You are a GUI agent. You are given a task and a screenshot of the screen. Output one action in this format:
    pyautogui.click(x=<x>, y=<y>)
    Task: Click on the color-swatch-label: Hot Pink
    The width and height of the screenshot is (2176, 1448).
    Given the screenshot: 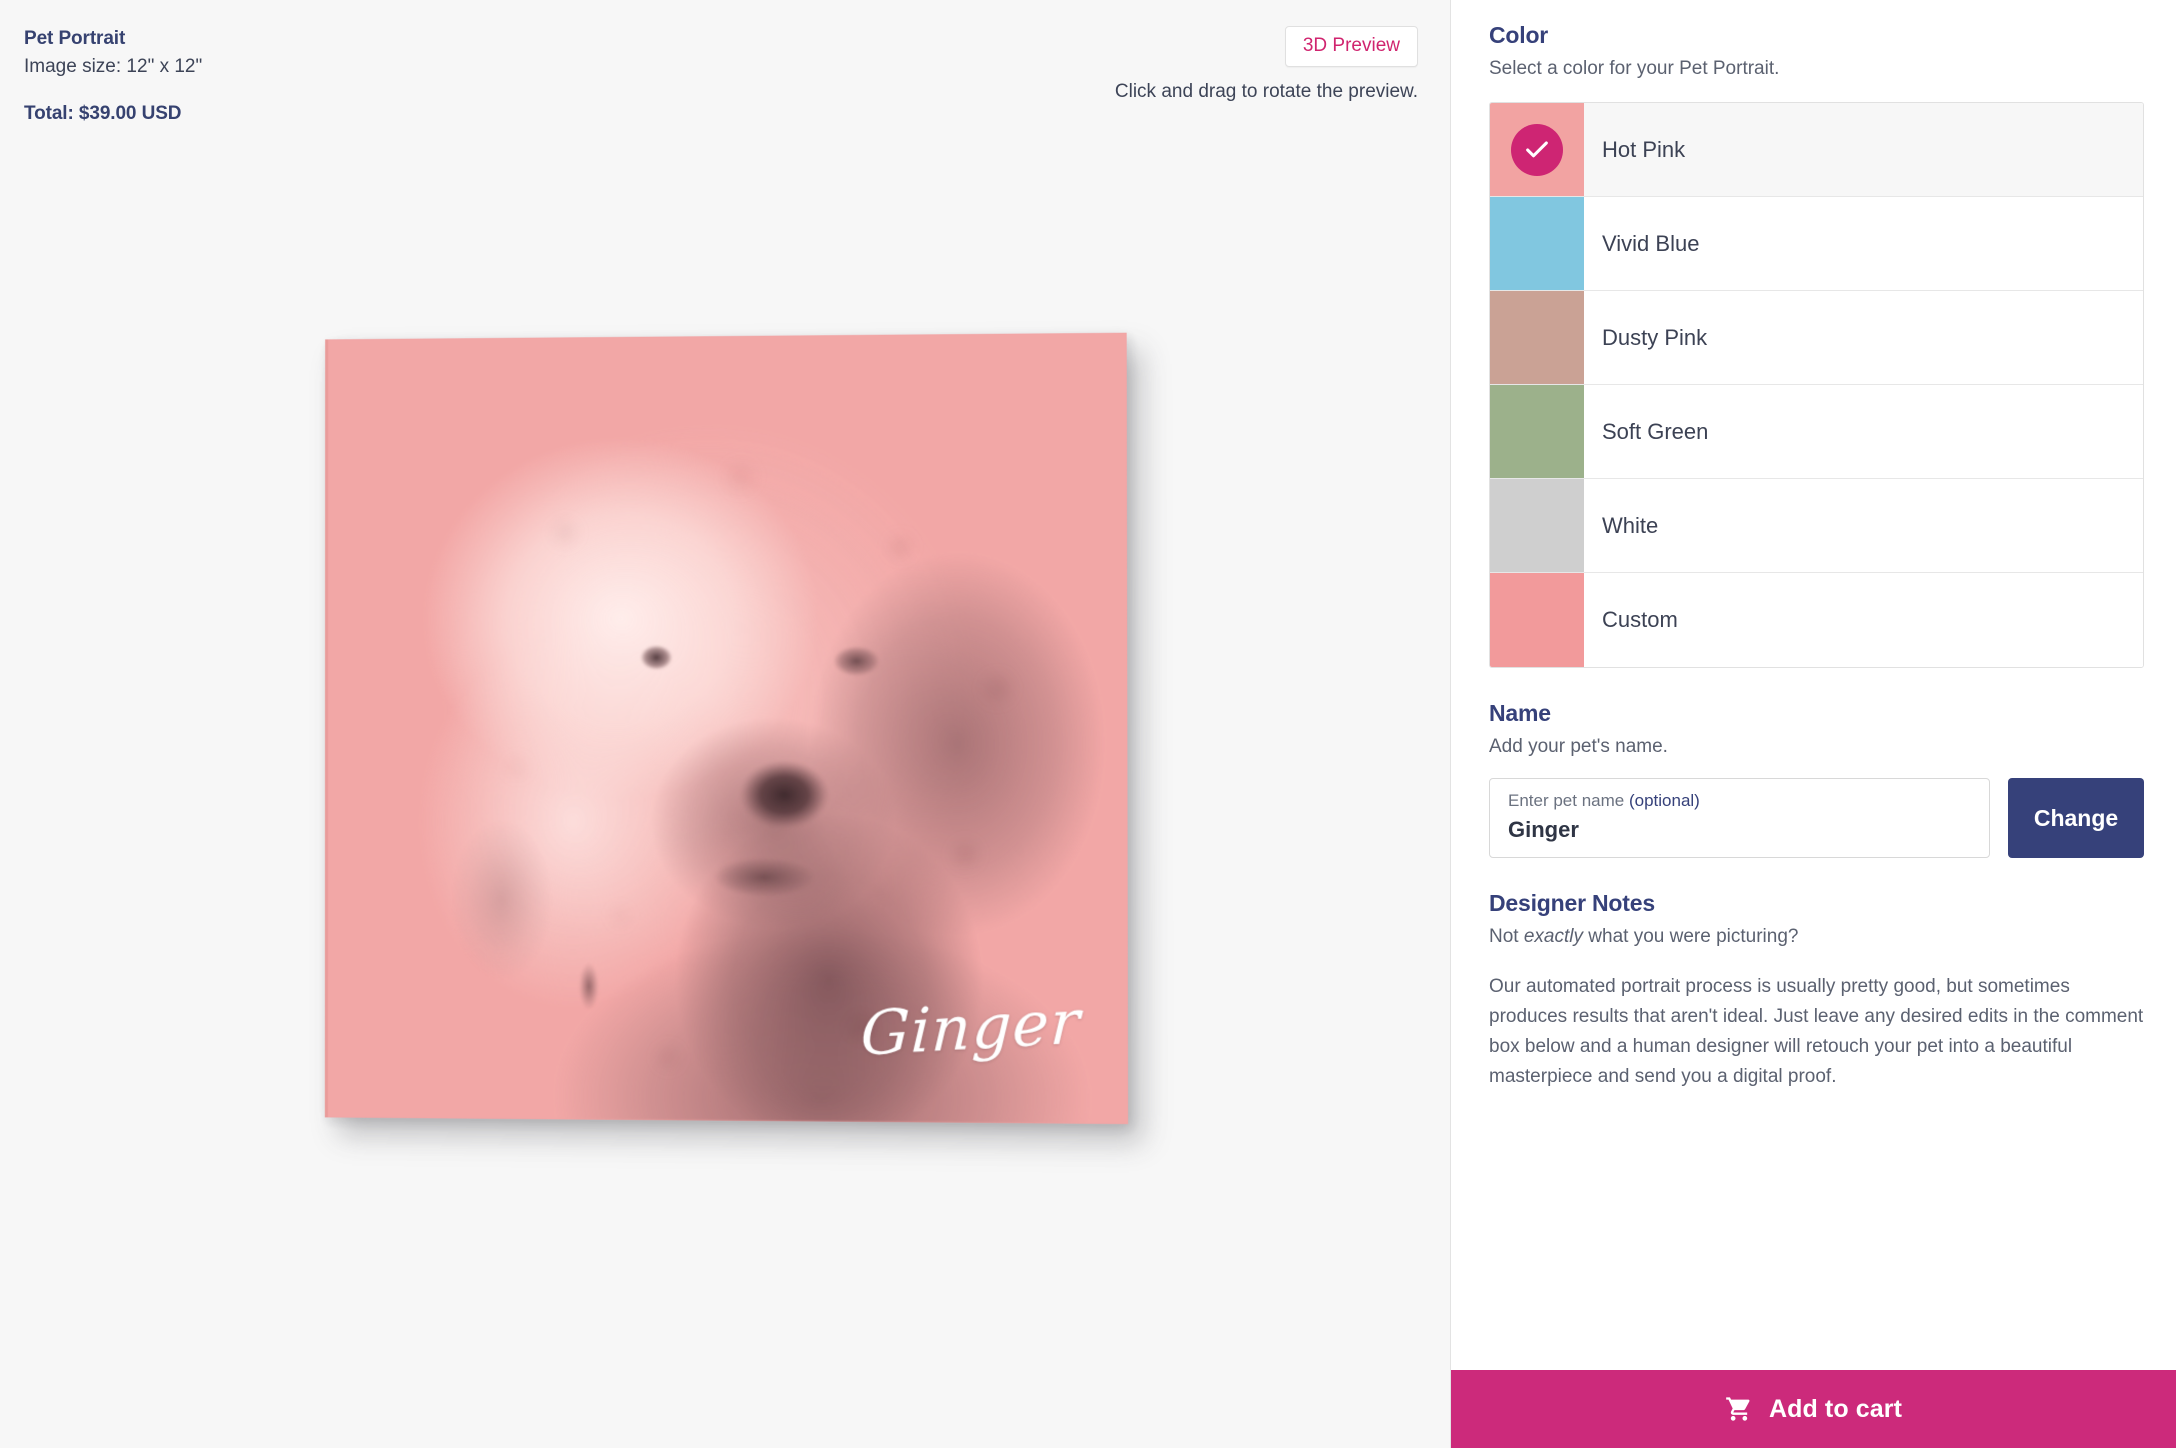 What is the action you would take?
    pyautogui.click(x=1644, y=149)
    